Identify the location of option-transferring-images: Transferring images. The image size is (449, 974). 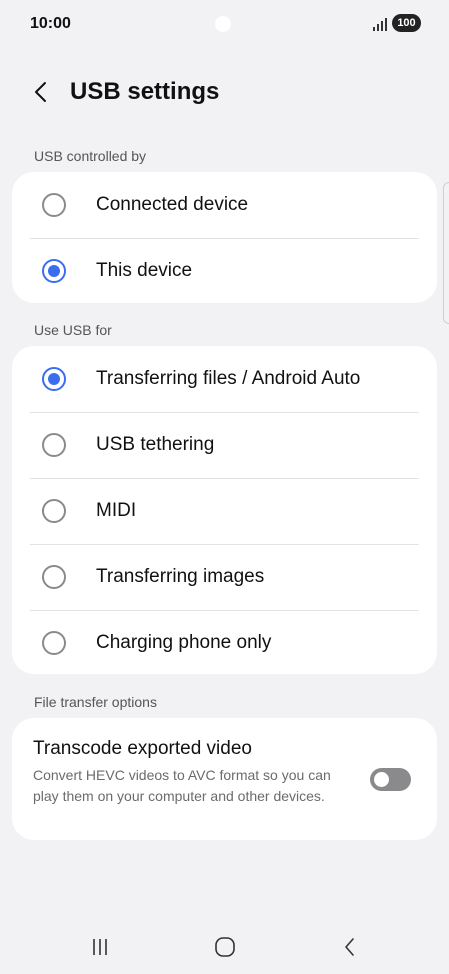
(224, 577).